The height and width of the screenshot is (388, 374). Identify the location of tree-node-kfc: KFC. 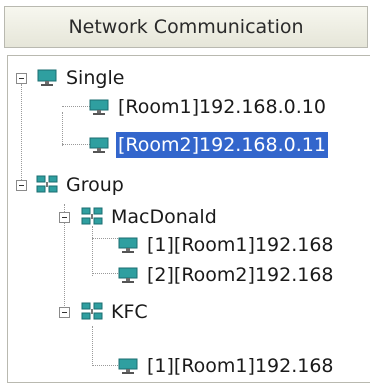
(115, 312).